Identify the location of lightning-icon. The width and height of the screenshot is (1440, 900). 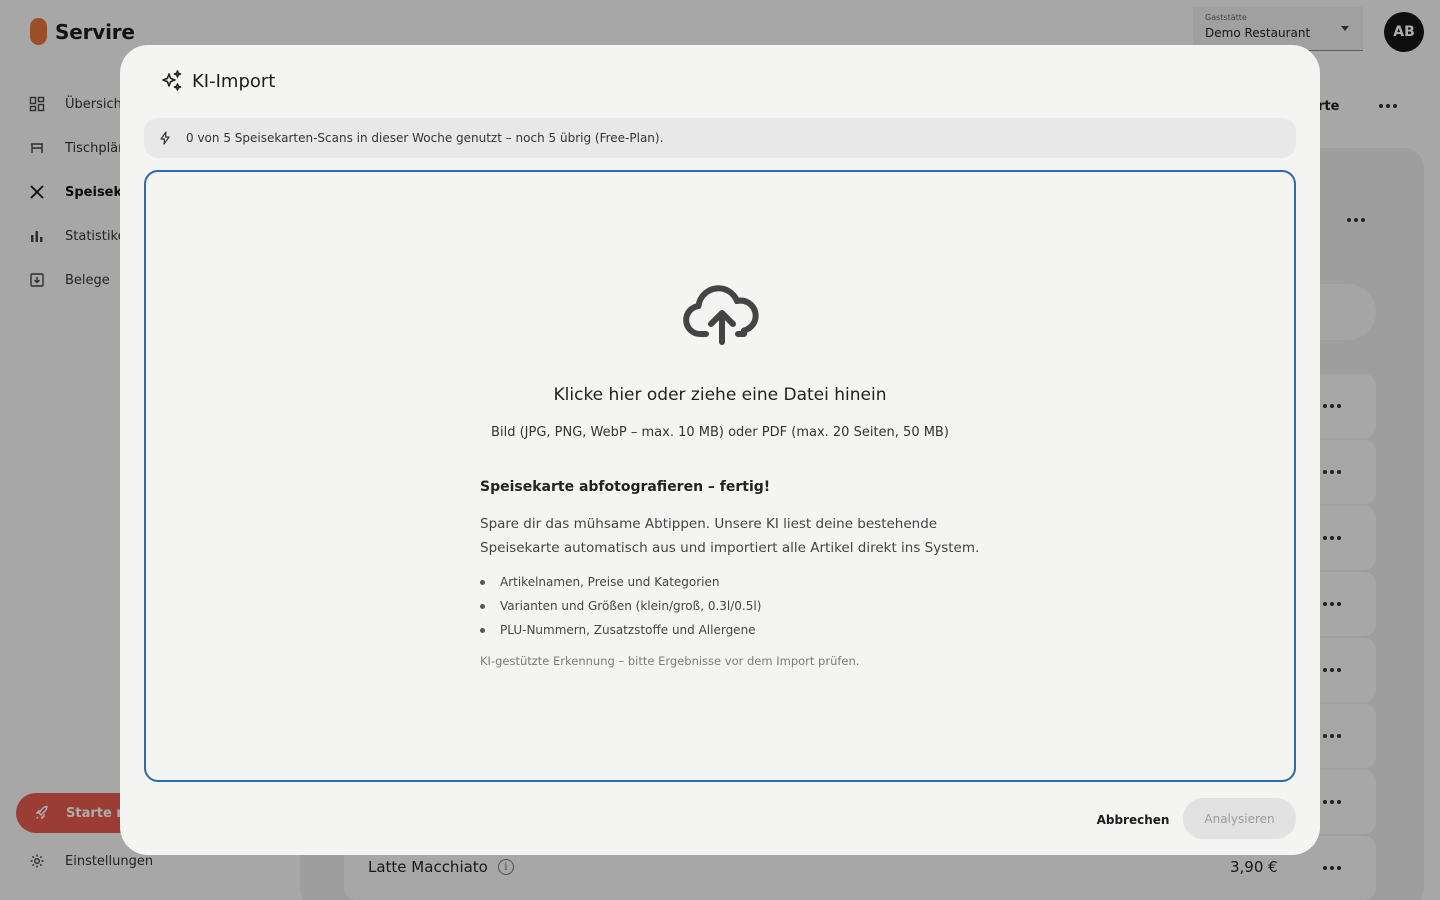
(165, 138).